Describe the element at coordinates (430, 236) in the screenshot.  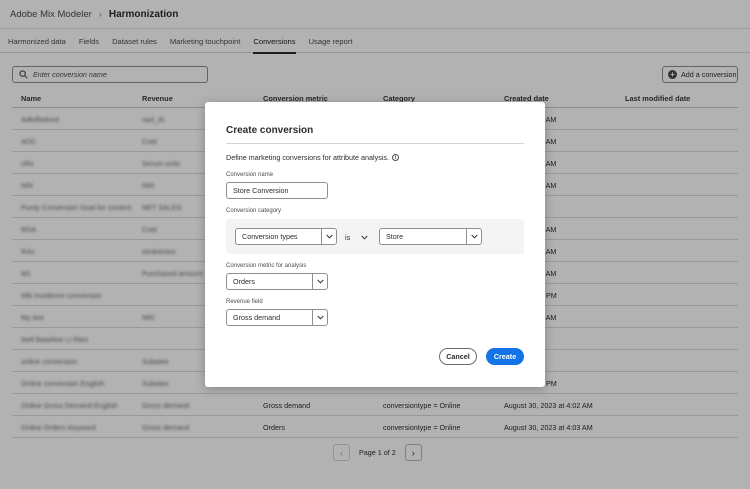
I see `category-value-picker: Store` at that location.